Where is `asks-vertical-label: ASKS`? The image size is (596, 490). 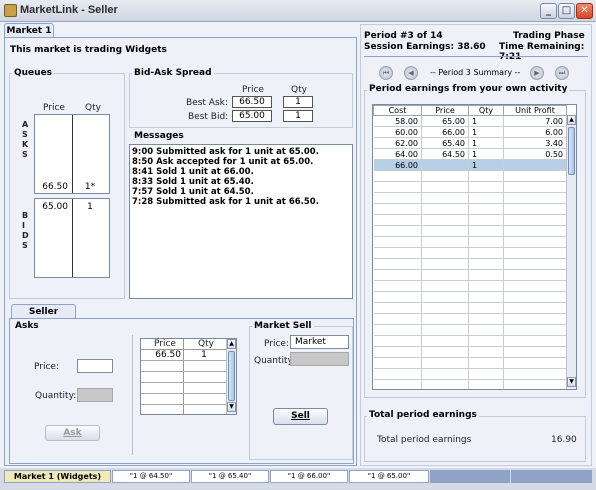 asks-vertical-label: ASKS is located at coordinates (25, 139).